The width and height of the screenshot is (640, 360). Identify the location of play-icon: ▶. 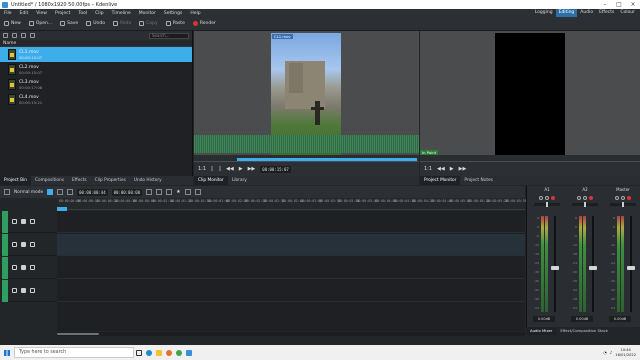
(241, 169).